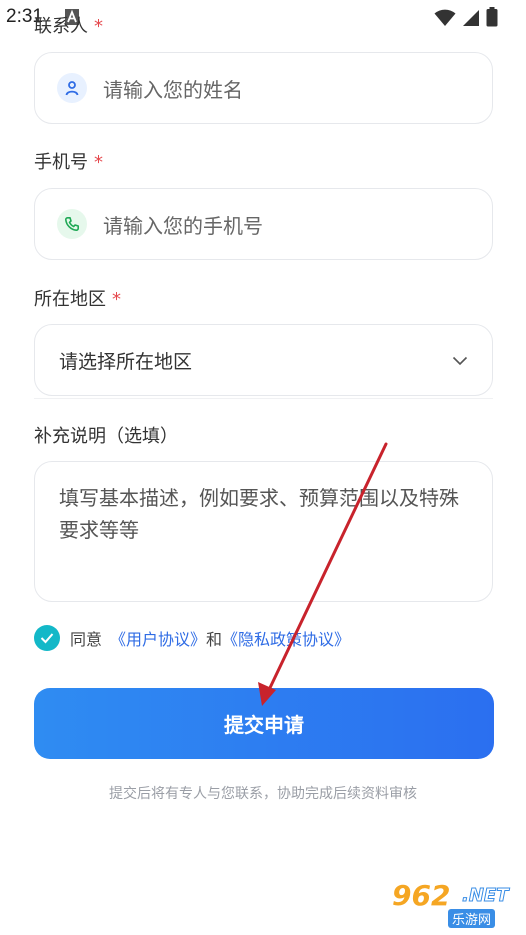  Describe the element at coordinates (61, 26) in the screenshot. I see `contact-label-text: 联系人` at that location.